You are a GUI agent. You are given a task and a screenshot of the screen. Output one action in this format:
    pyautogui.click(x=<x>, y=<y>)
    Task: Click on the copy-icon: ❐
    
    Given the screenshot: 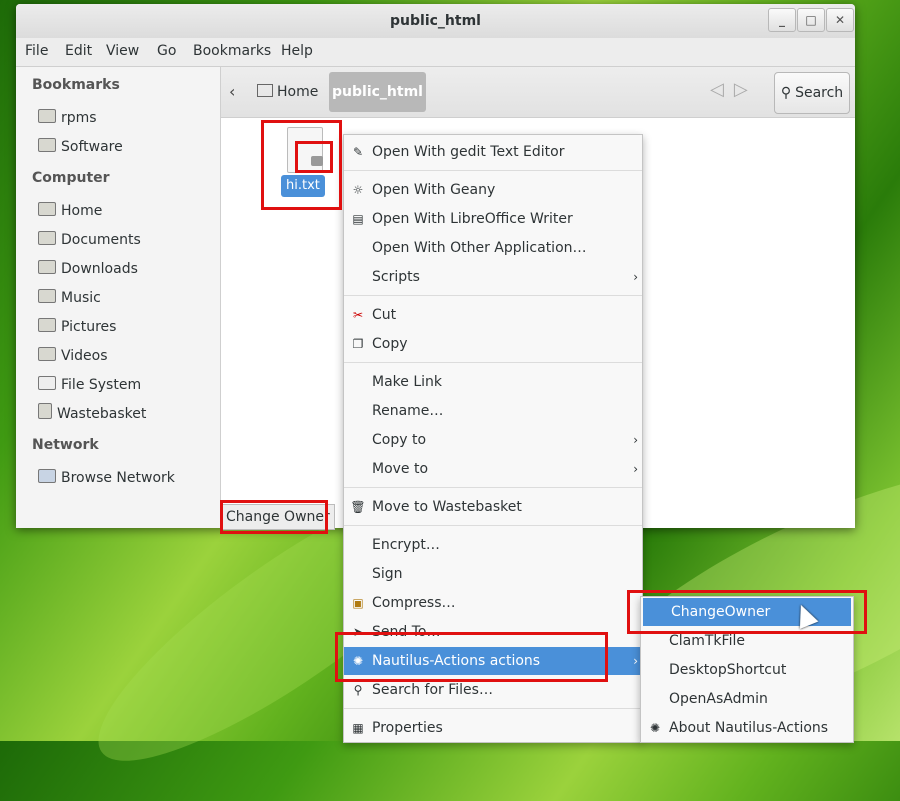 What is the action you would take?
    pyautogui.click(x=358, y=344)
    